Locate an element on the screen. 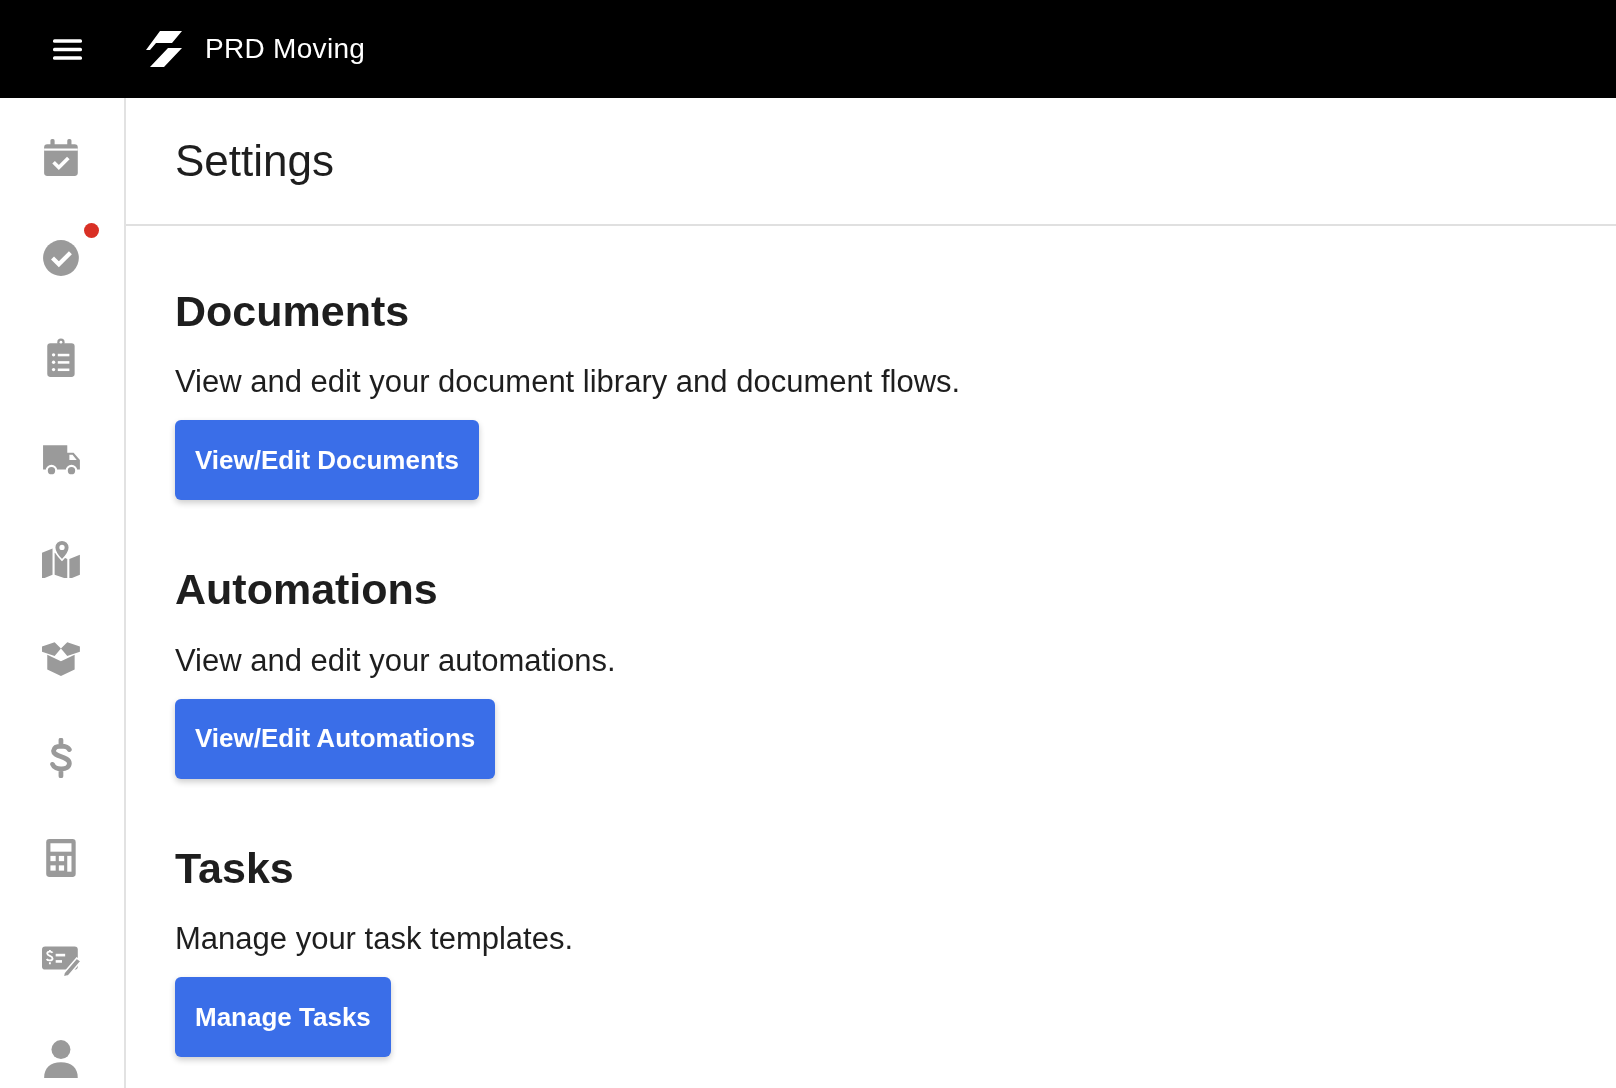 Image resolution: width=1616 pixels, height=1088 pixels. section-heading: Documents is located at coordinates (292, 312).